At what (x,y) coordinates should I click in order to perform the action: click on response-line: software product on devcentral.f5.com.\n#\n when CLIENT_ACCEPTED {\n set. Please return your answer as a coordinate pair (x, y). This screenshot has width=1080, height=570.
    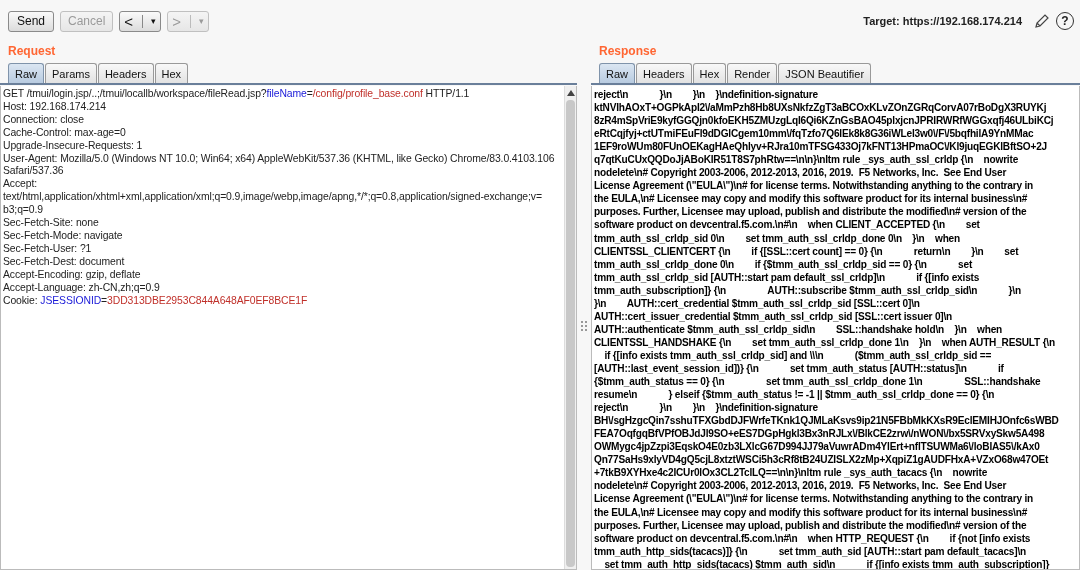
    Looking at the image, I should click on (787, 225).